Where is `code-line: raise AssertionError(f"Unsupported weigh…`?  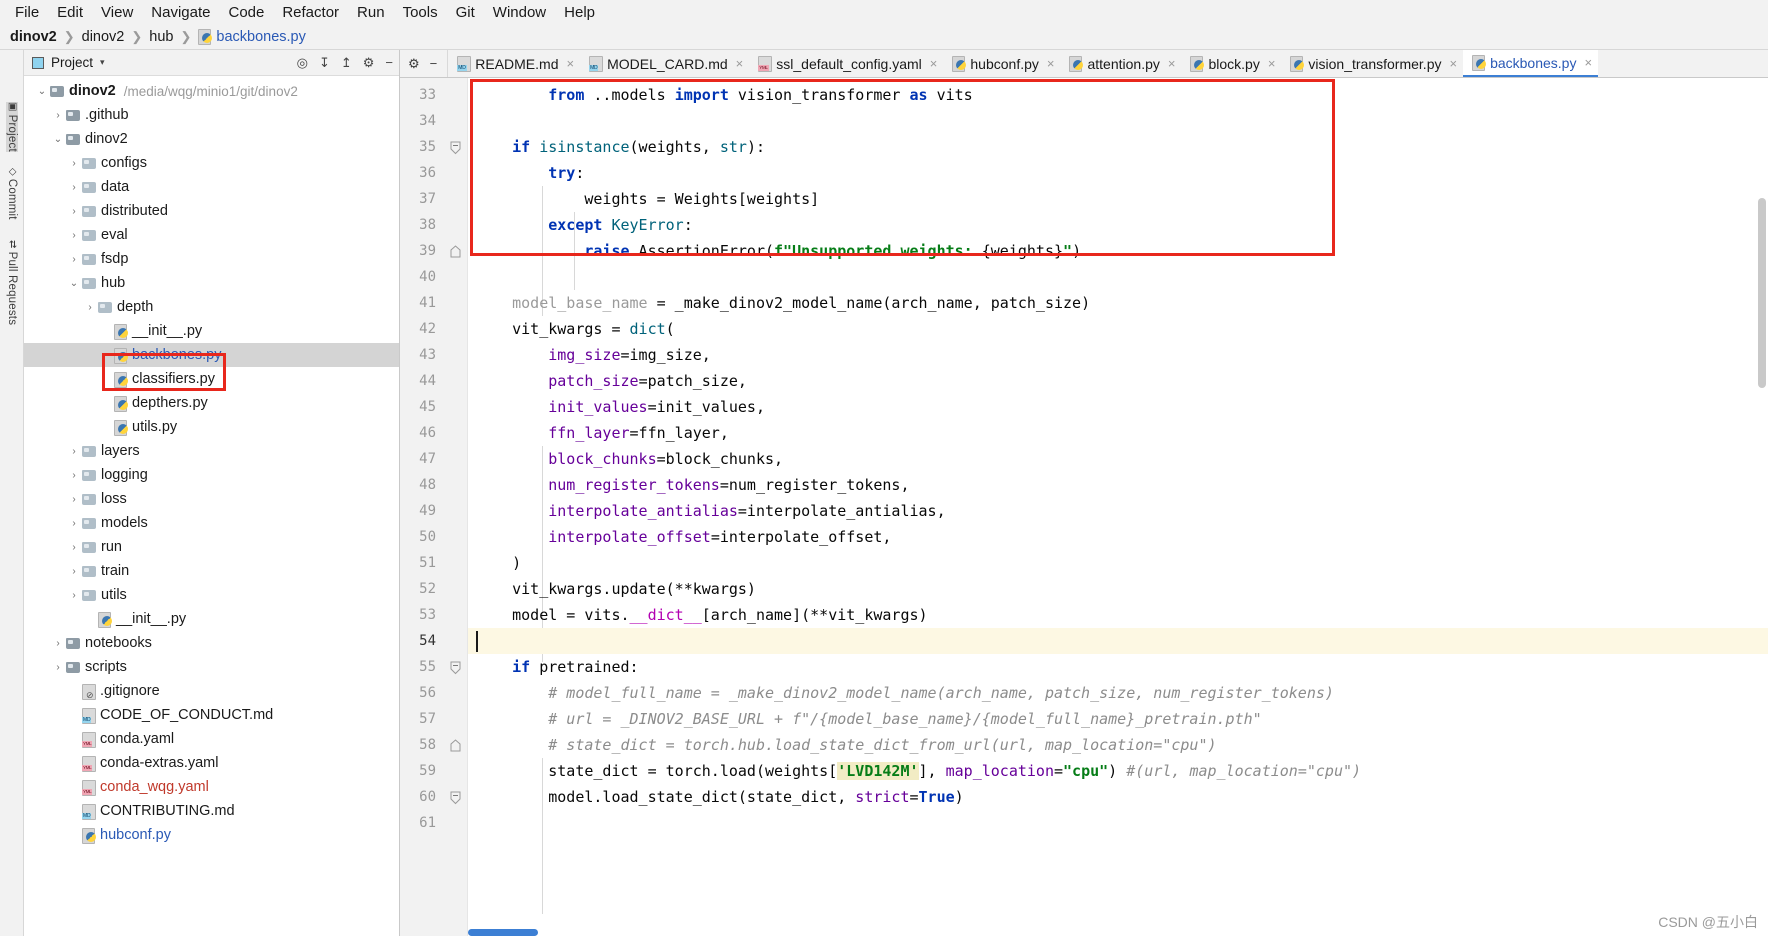
code-line: raise AssertionError(f"Unsupported weigh… is located at coordinates (1118, 251).